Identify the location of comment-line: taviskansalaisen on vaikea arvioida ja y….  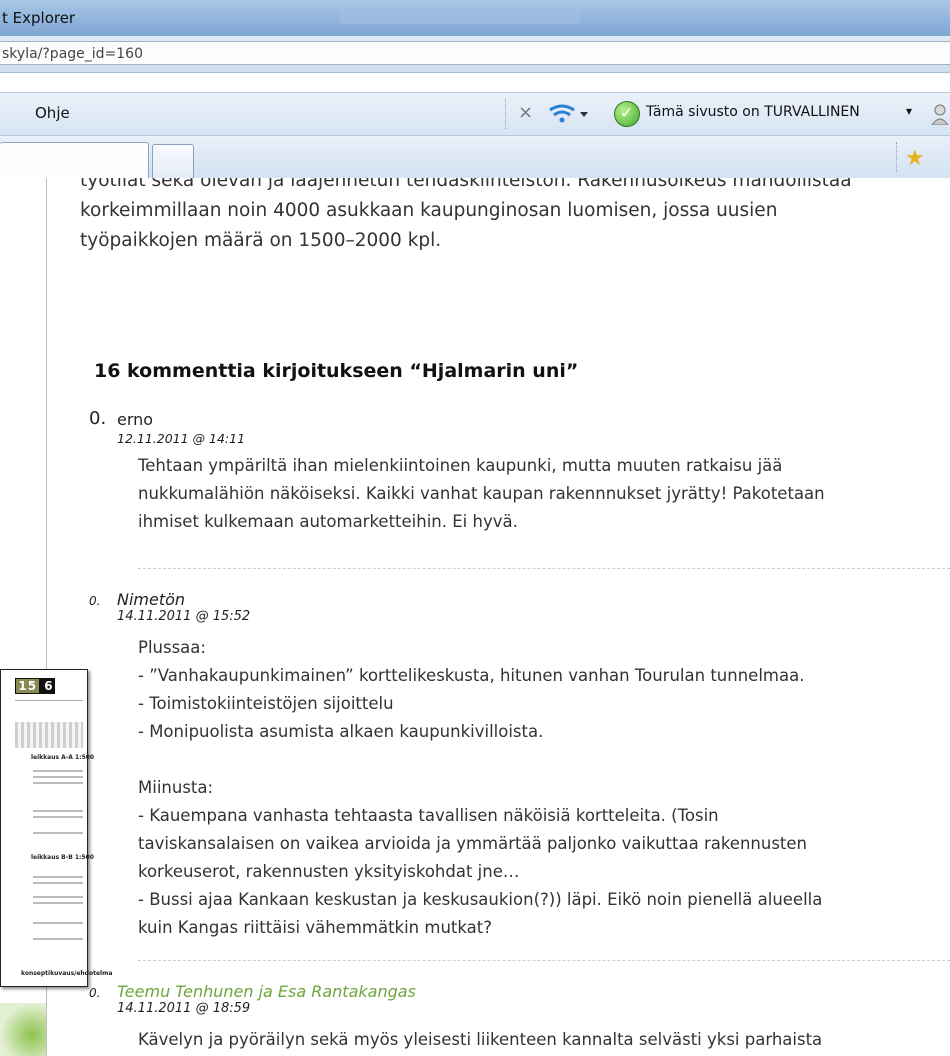
(473, 843).